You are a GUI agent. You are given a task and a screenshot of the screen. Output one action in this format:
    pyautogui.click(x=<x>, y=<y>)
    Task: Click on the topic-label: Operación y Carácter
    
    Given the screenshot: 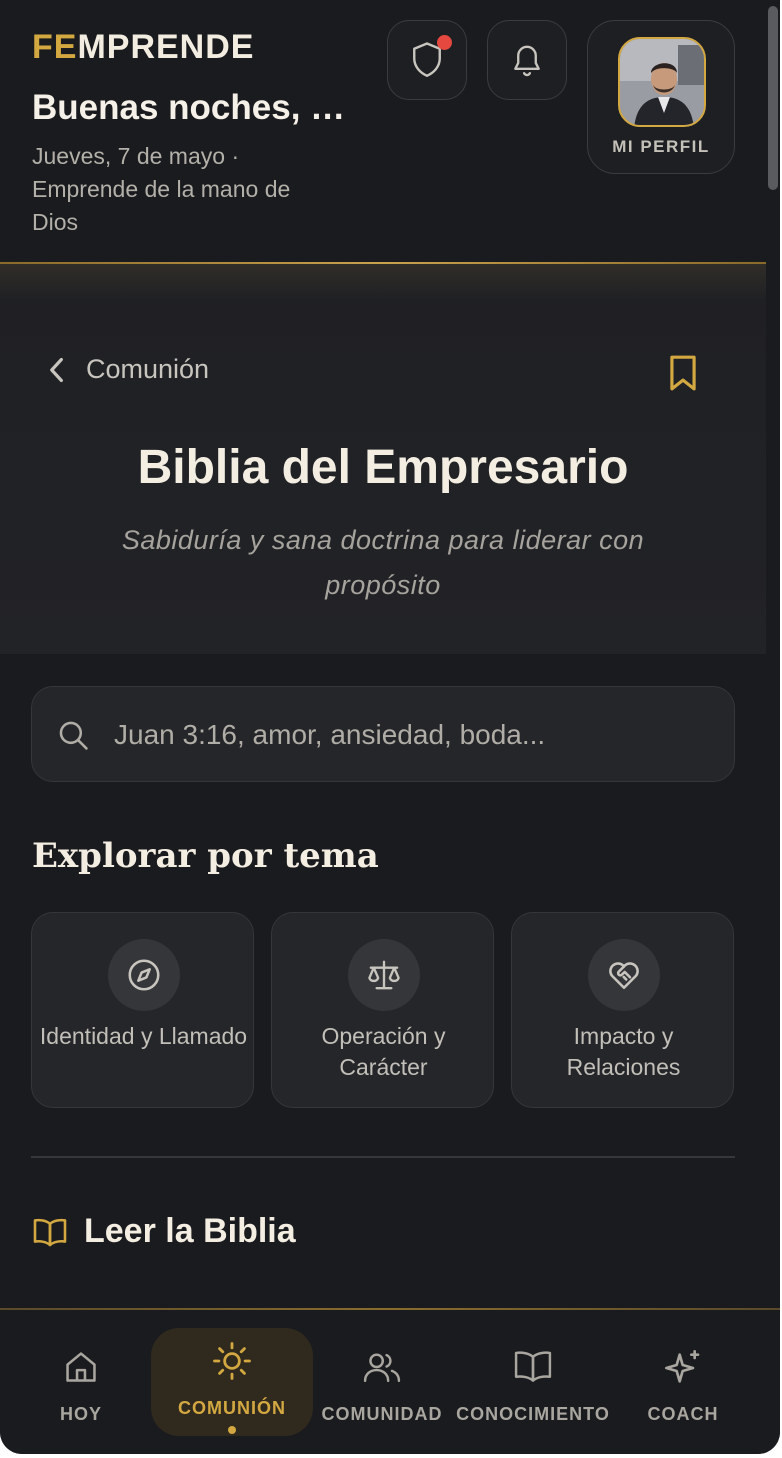 What is the action you would take?
    pyautogui.click(x=383, y=1051)
    